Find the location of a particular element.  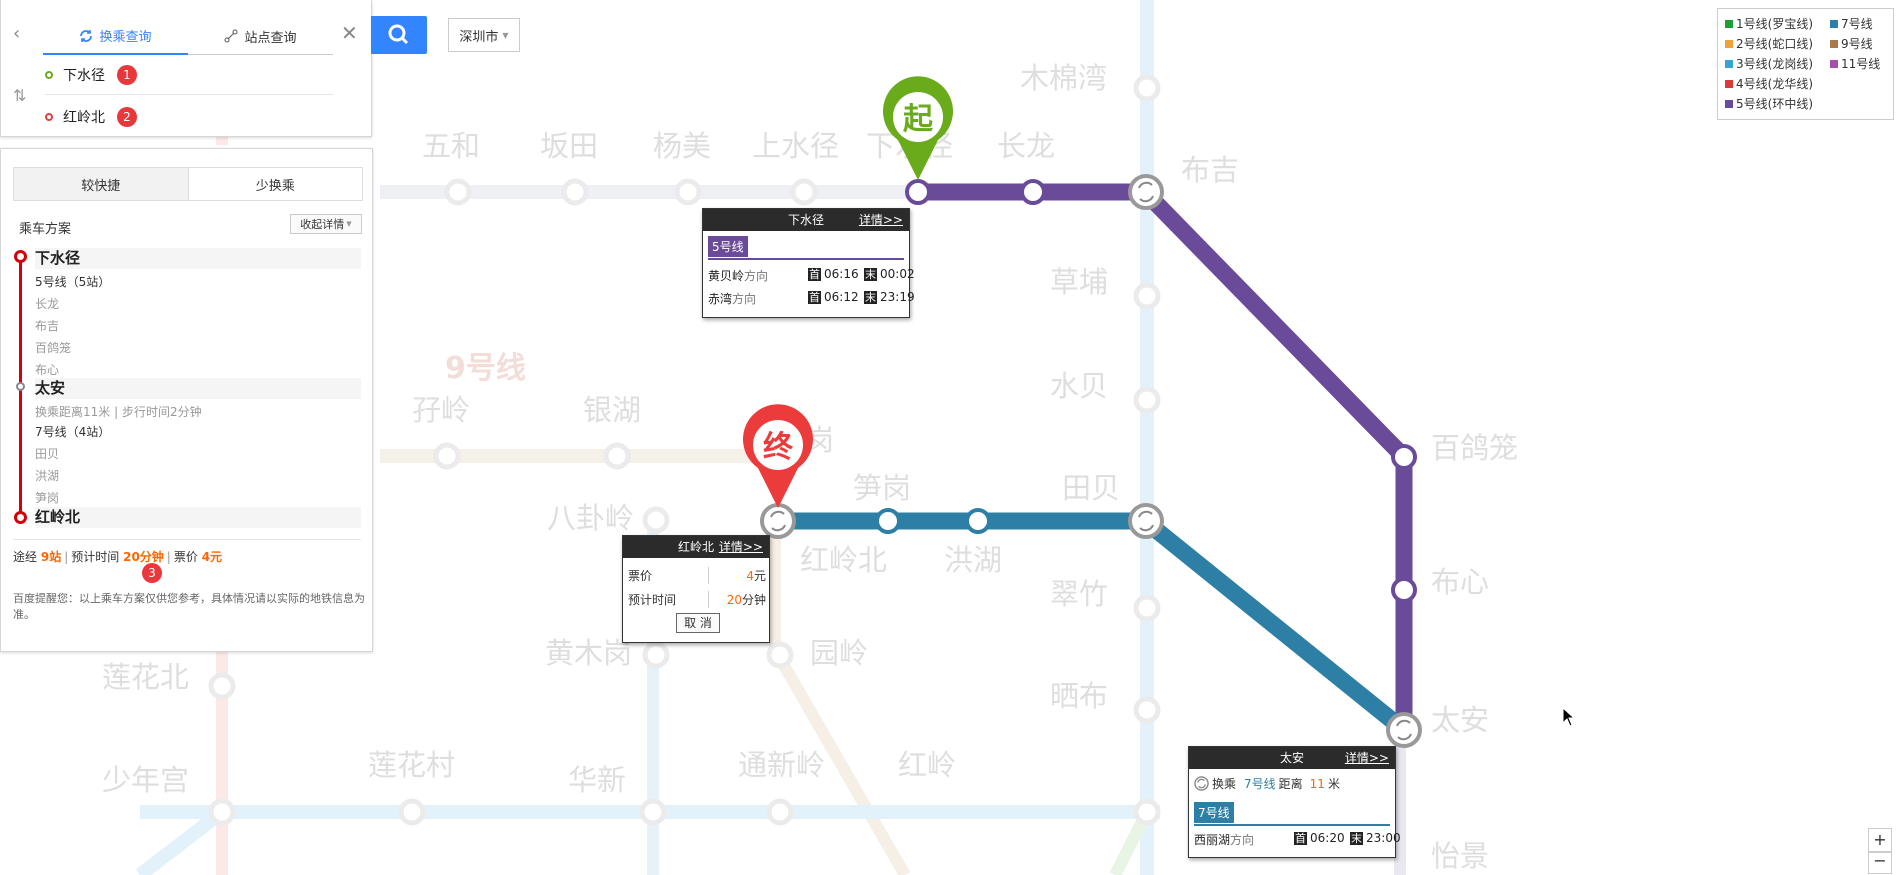

step-end-station: 红岭北 is located at coordinates (198, 517).